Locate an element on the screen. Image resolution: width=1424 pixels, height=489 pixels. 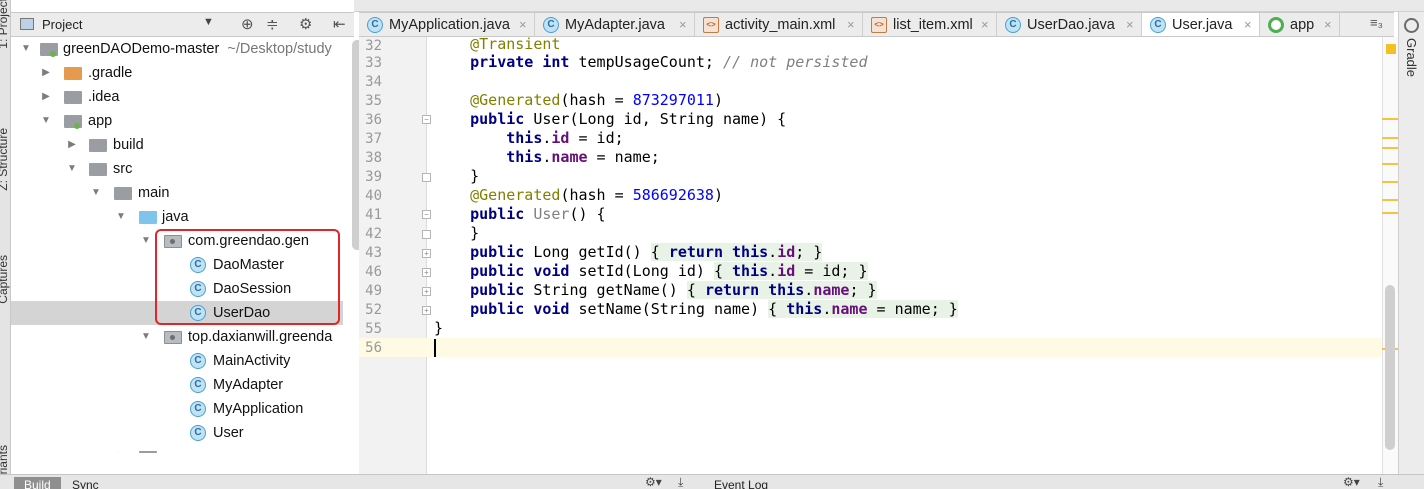
tab-activity-main-xml: <> activity_main.xml × is located at coordinates (779, 24).